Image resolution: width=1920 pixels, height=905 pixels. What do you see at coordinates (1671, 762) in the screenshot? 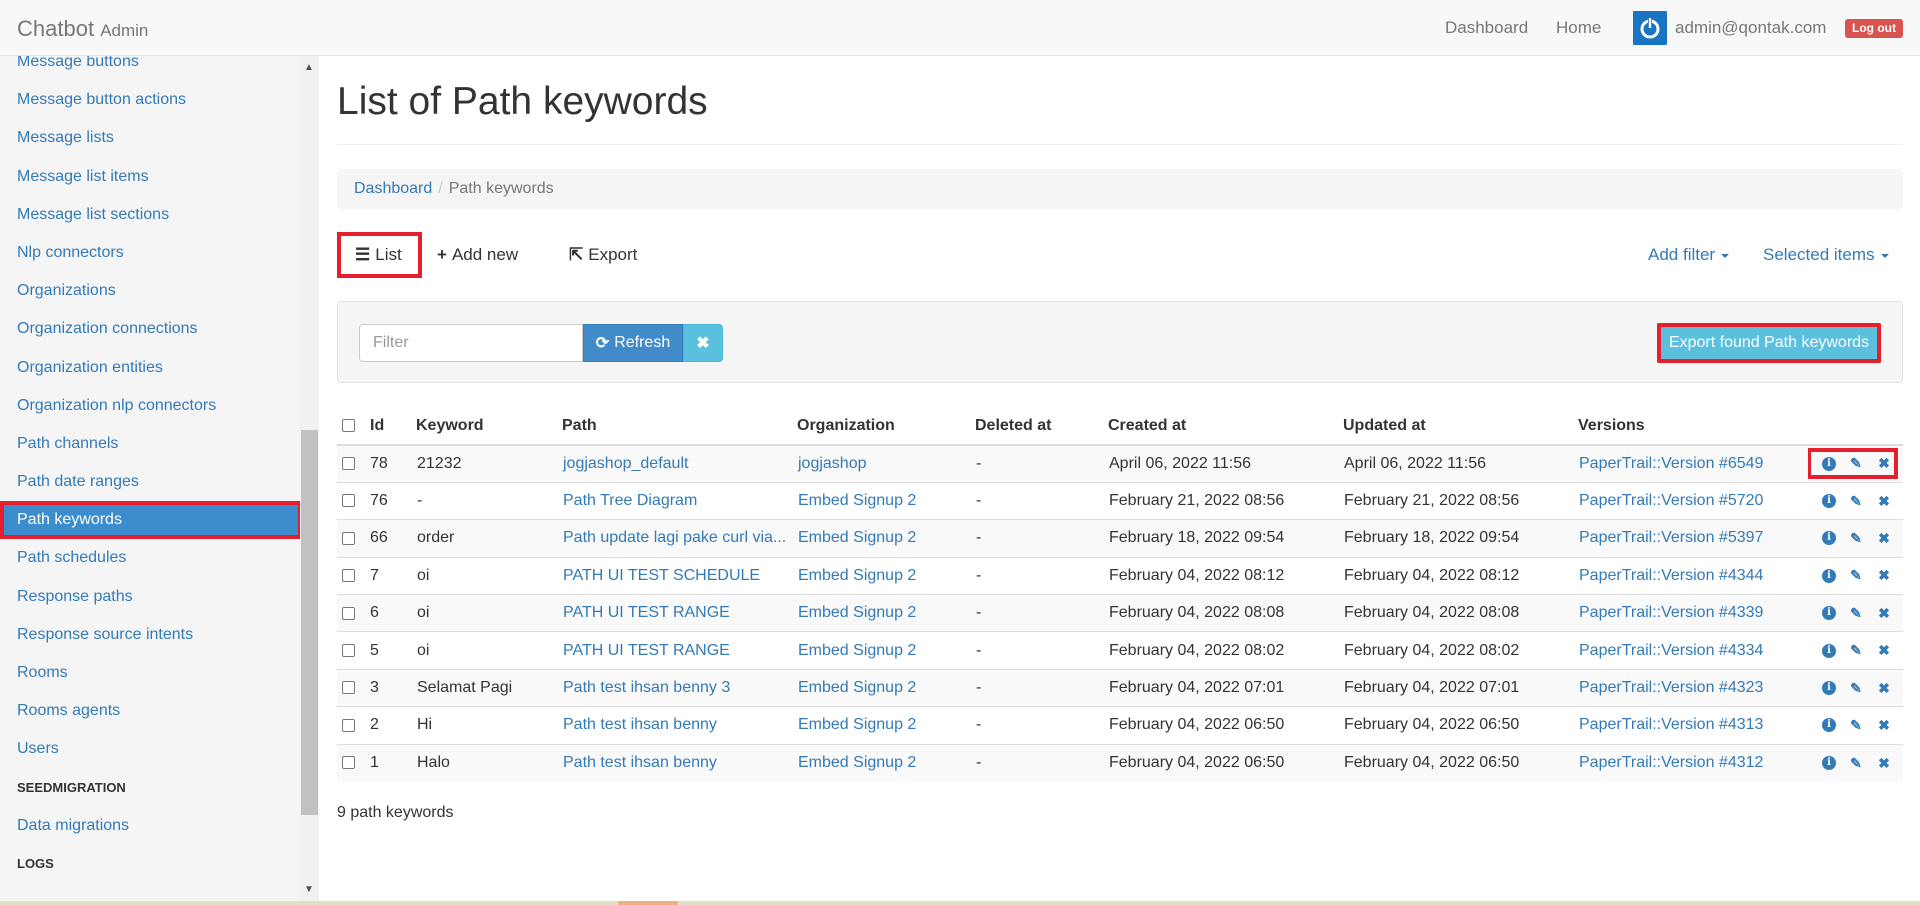
I see `cell-version-link: PaperTrail::Version #4312` at bounding box center [1671, 762].